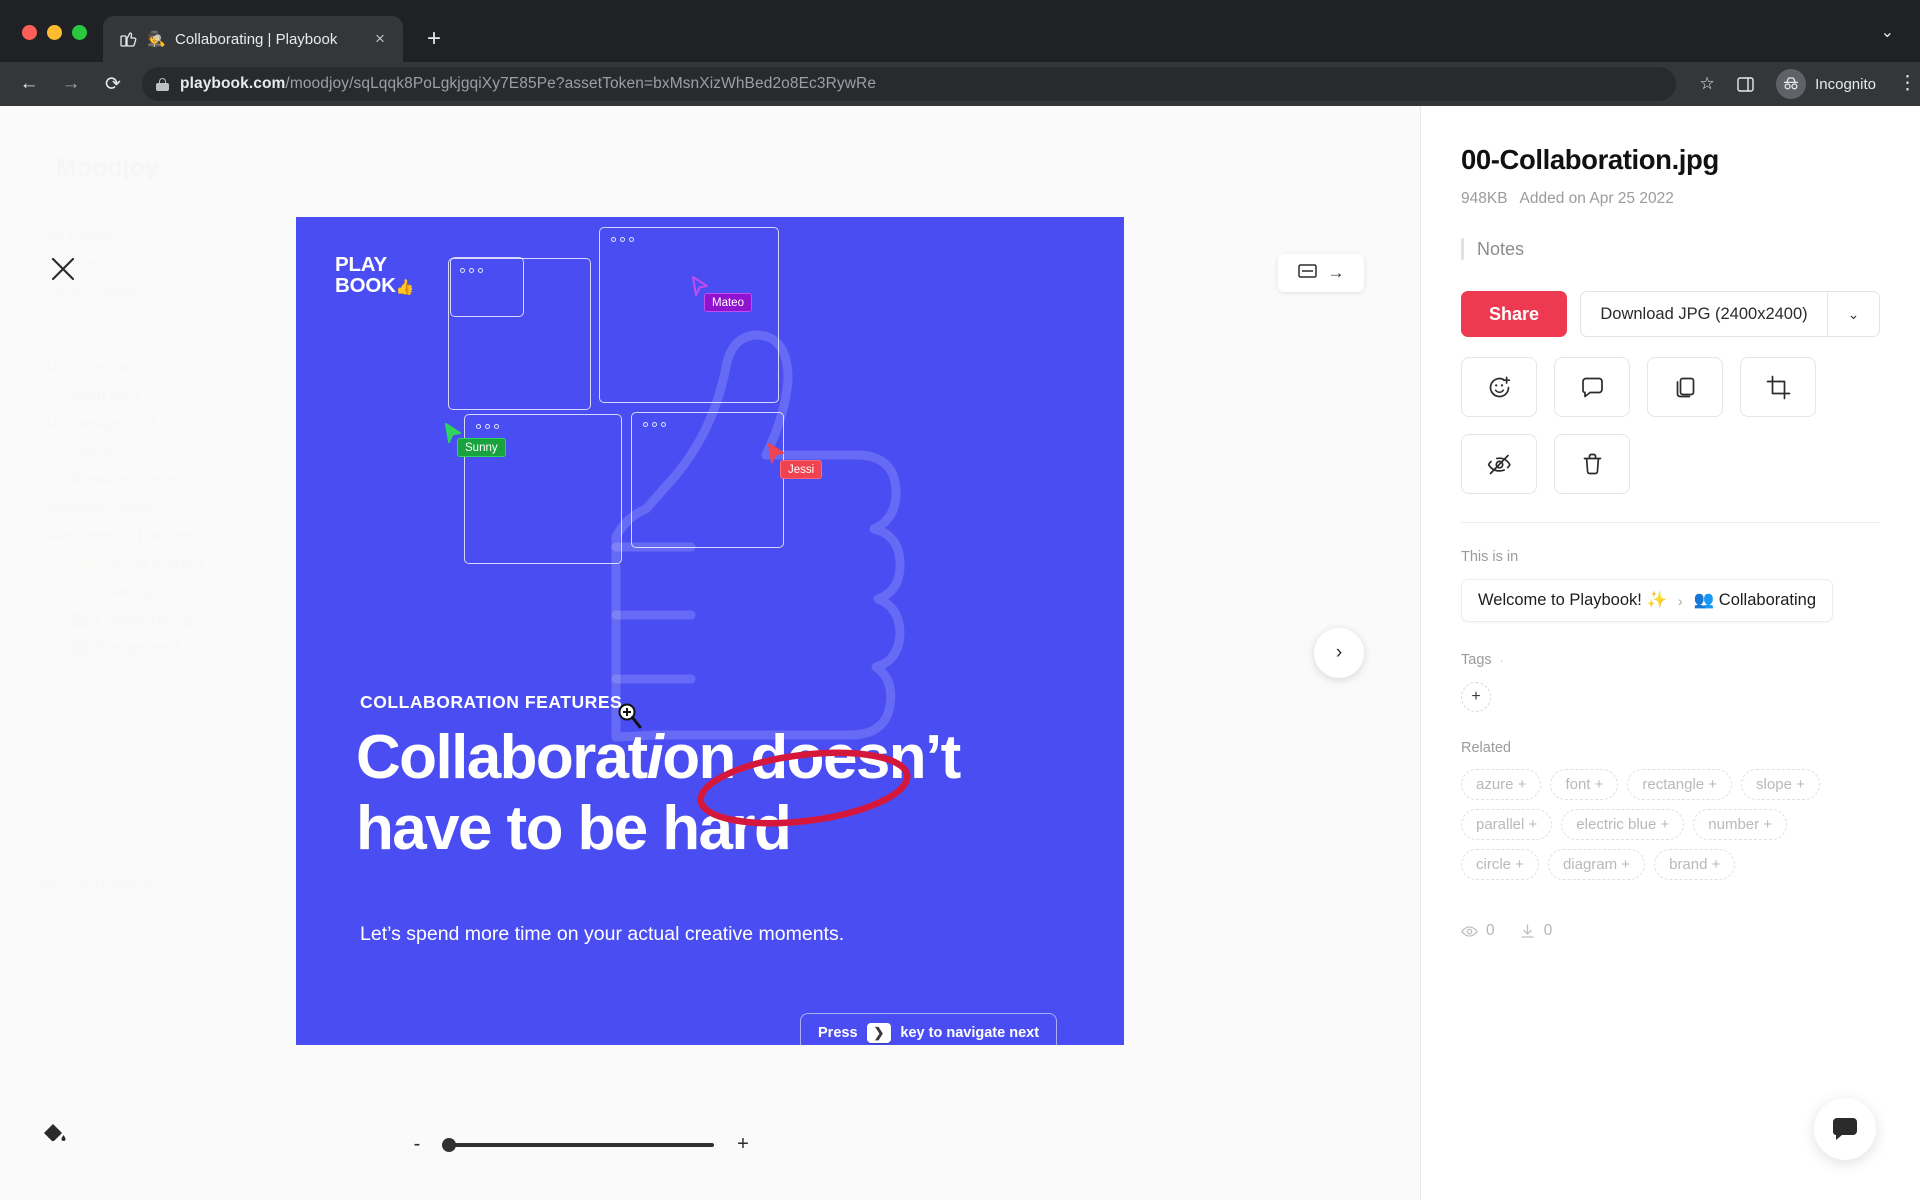  What do you see at coordinates (233, 83) in the screenshot?
I see `url-host: playbook.com` at bounding box center [233, 83].